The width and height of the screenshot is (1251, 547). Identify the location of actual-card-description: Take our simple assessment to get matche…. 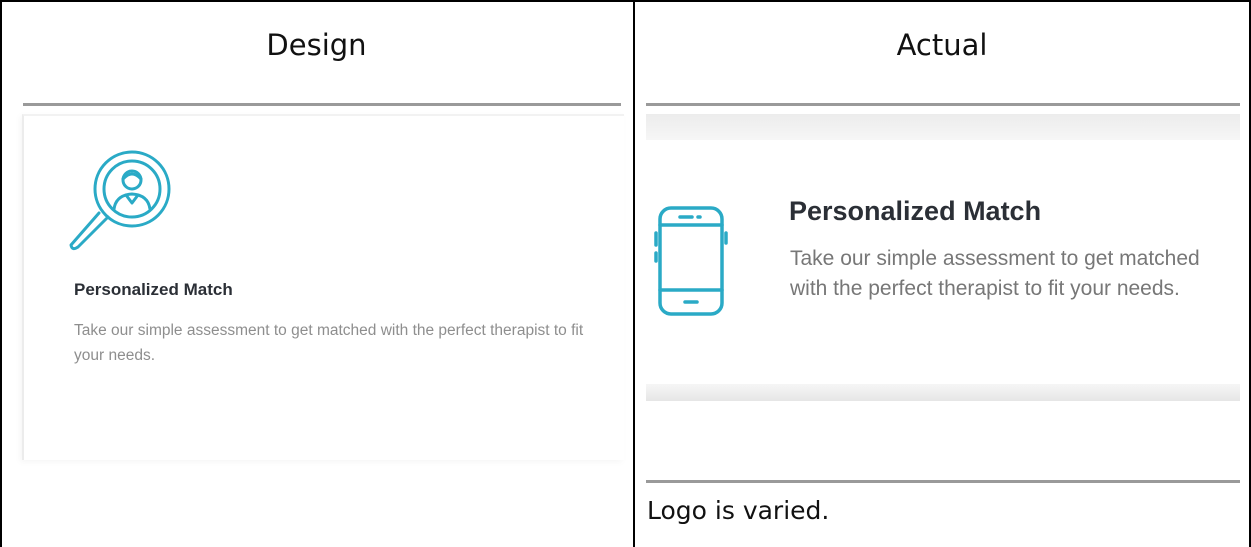
(995, 273).